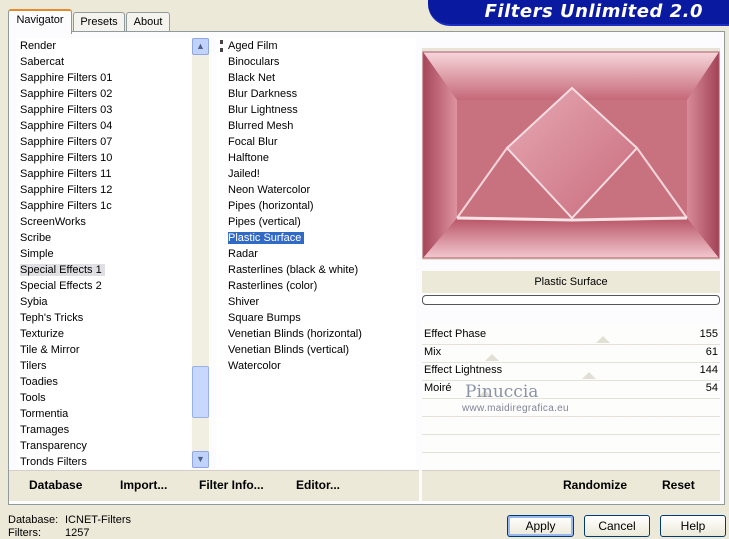  Describe the element at coordinates (103, 94) in the screenshot. I see `category-item: Sapphire Filters 02` at that location.